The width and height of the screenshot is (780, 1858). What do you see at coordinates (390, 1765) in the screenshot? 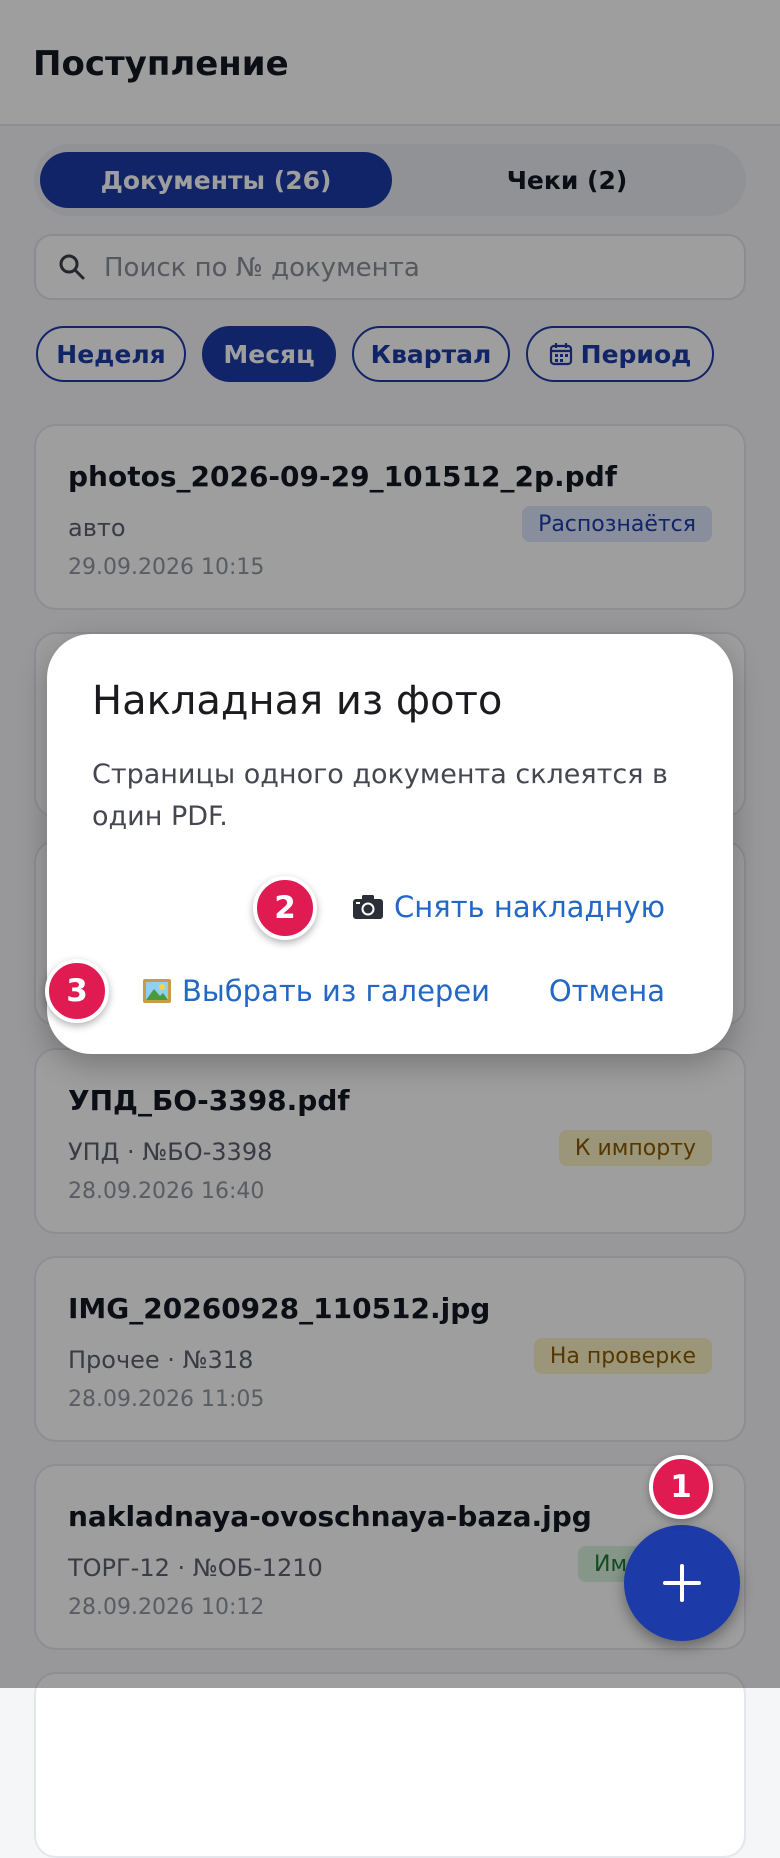
I see `document-card` at bounding box center [390, 1765].